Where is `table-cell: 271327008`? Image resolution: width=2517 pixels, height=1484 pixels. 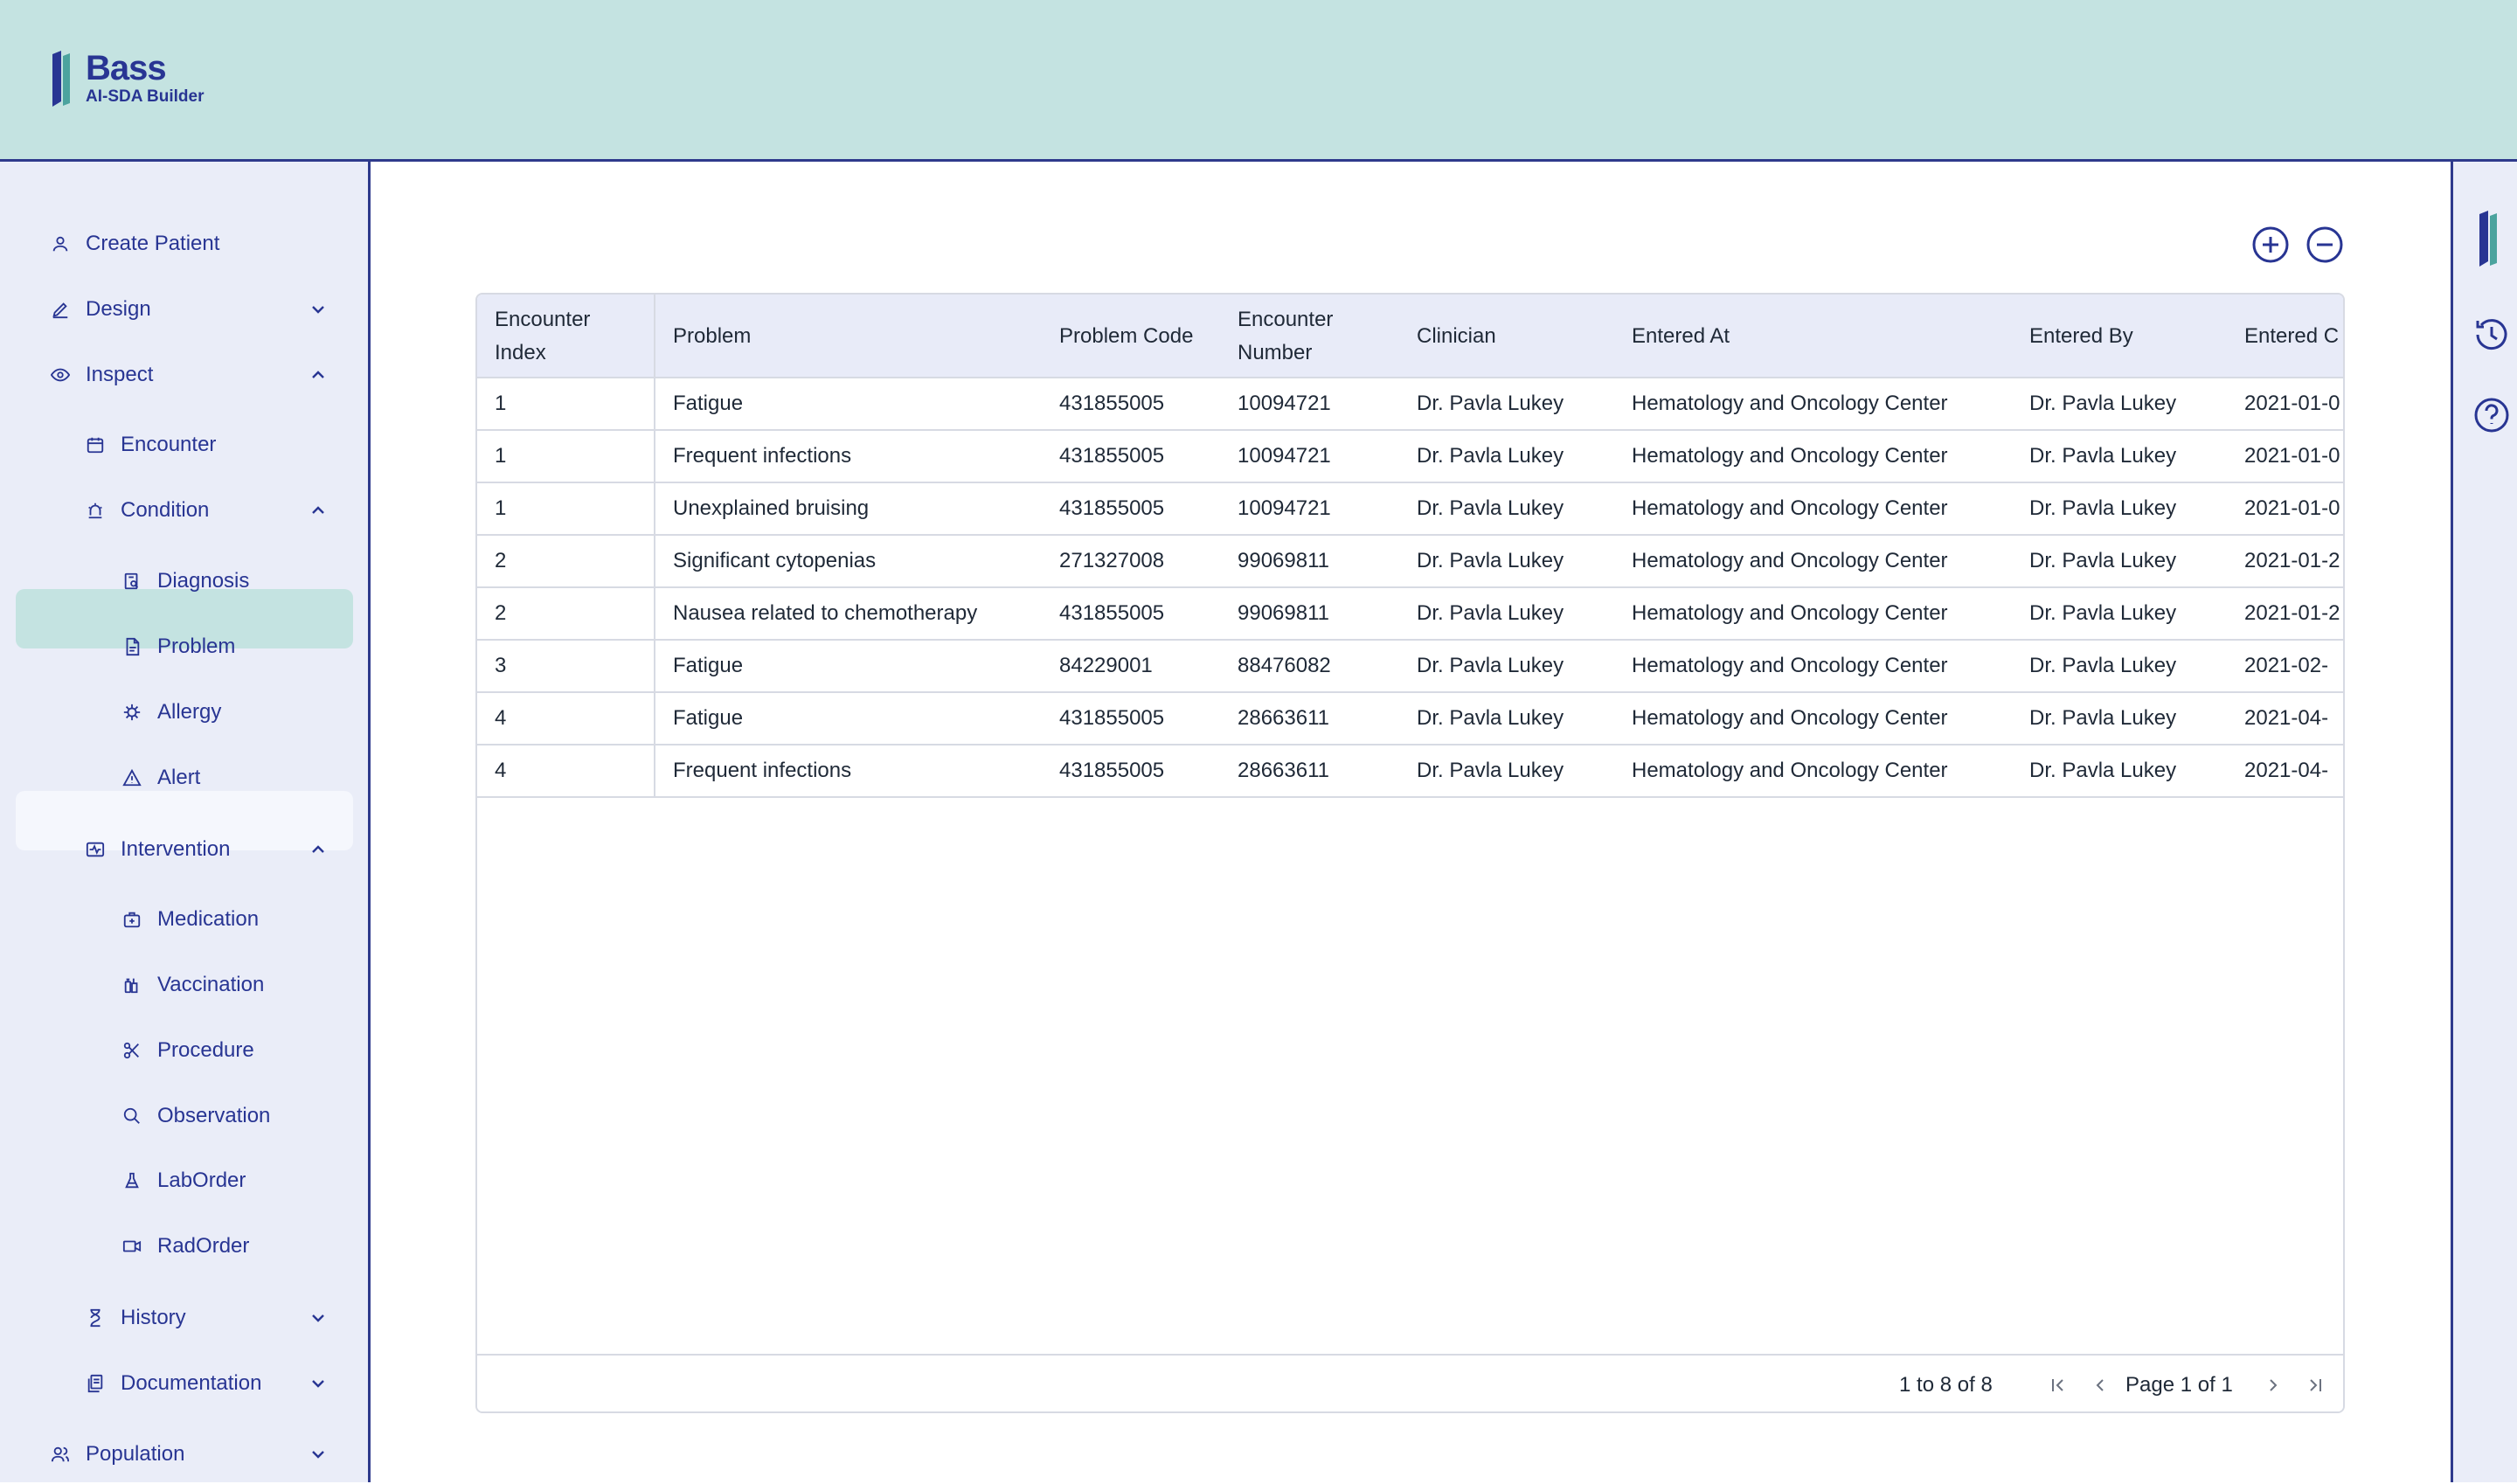
table-cell: 271327008 is located at coordinates (1111, 561).